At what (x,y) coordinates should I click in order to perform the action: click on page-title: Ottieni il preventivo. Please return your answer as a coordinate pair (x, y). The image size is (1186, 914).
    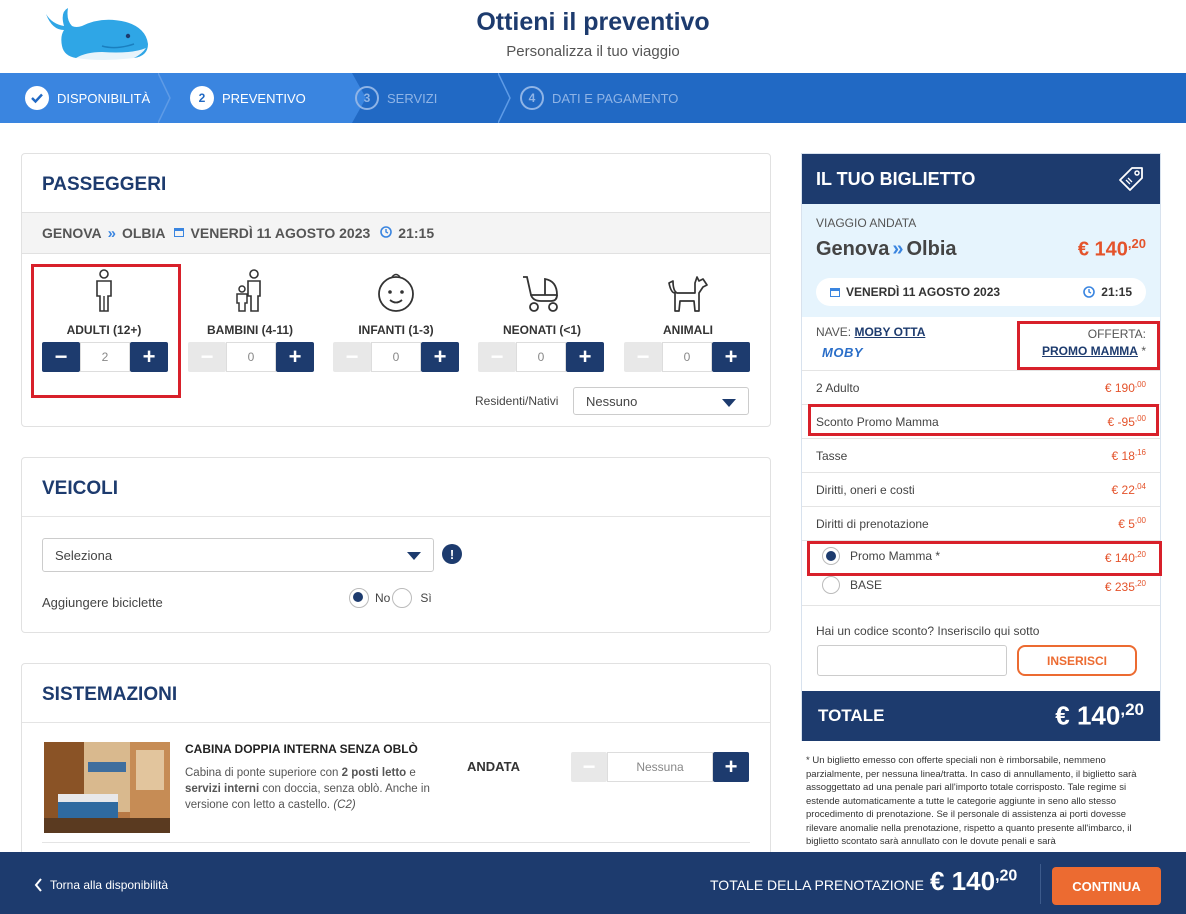
    Looking at the image, I should click on (593, 22).